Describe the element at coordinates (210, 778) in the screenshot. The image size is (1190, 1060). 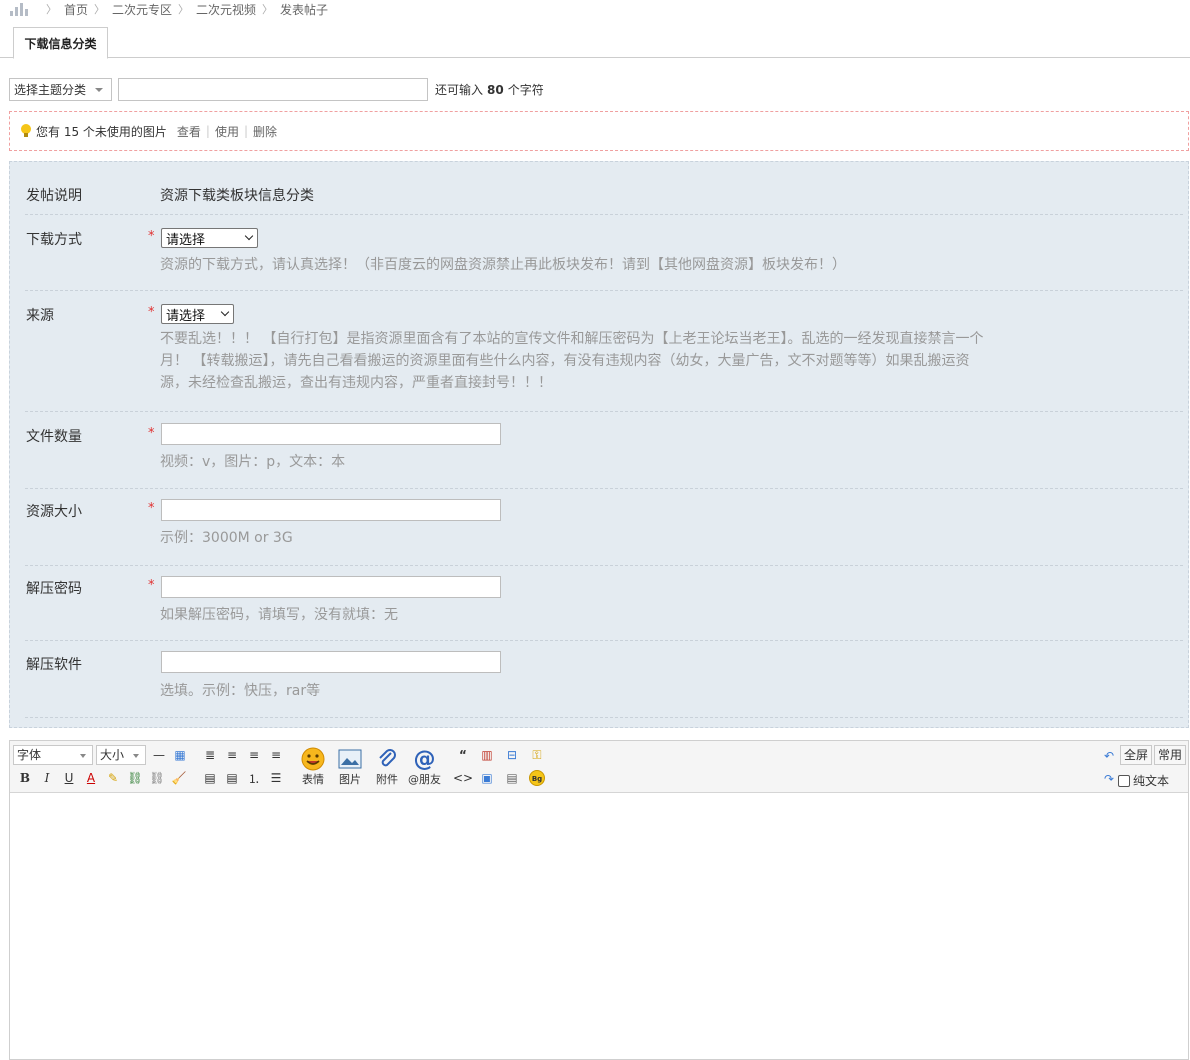
I see `float-left-icon: ▤` at that location.